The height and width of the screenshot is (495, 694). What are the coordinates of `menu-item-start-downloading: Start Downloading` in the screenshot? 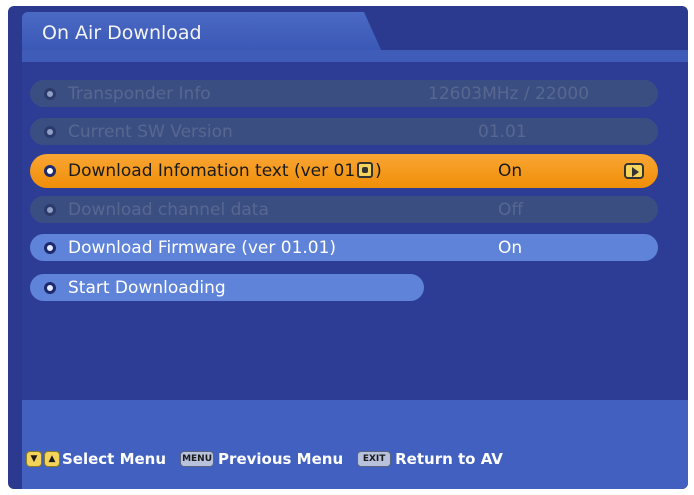 It's located at (227, 287).